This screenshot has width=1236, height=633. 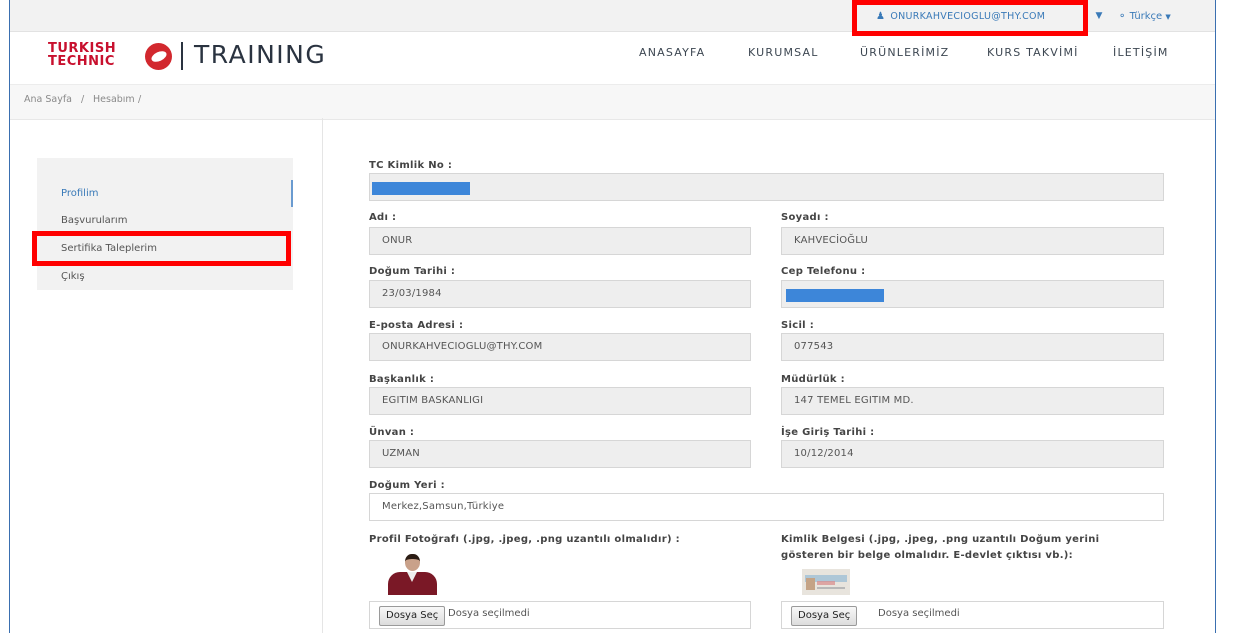 I want to click on email-label: E-posta Adresi :, so click(x=416, y=325).